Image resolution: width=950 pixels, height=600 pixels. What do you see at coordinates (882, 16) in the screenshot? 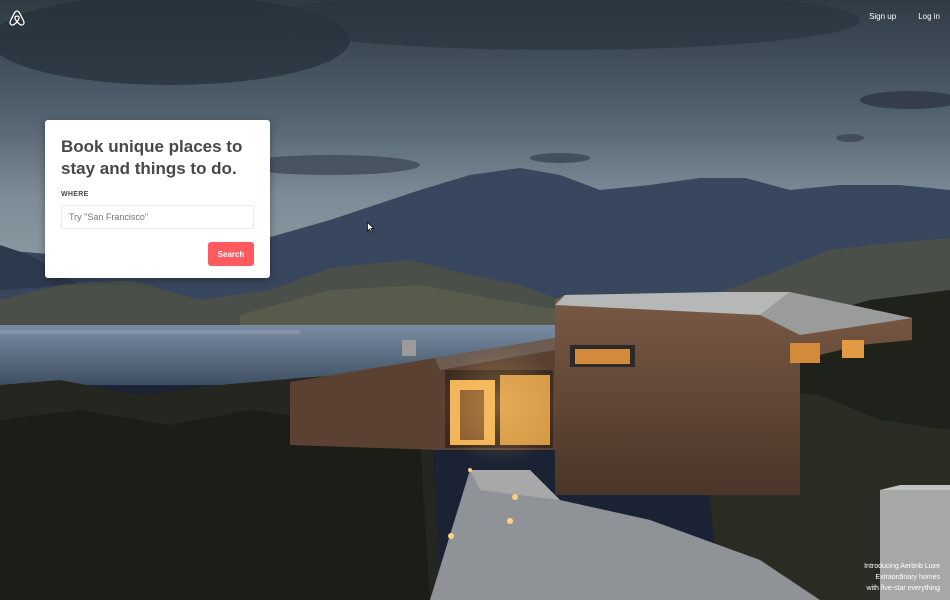
I see `sign-up-link: Sign up` at bounding box center [882, 16].